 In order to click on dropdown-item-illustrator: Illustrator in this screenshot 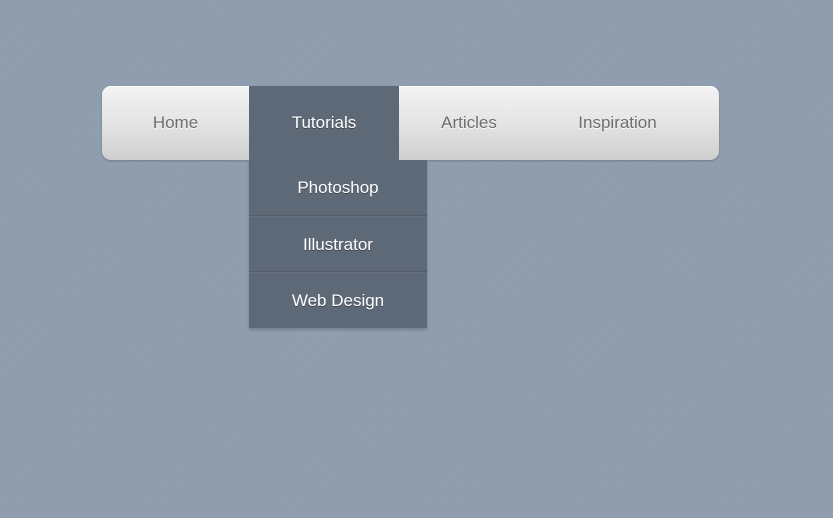, I will do `click(338, 244)`.